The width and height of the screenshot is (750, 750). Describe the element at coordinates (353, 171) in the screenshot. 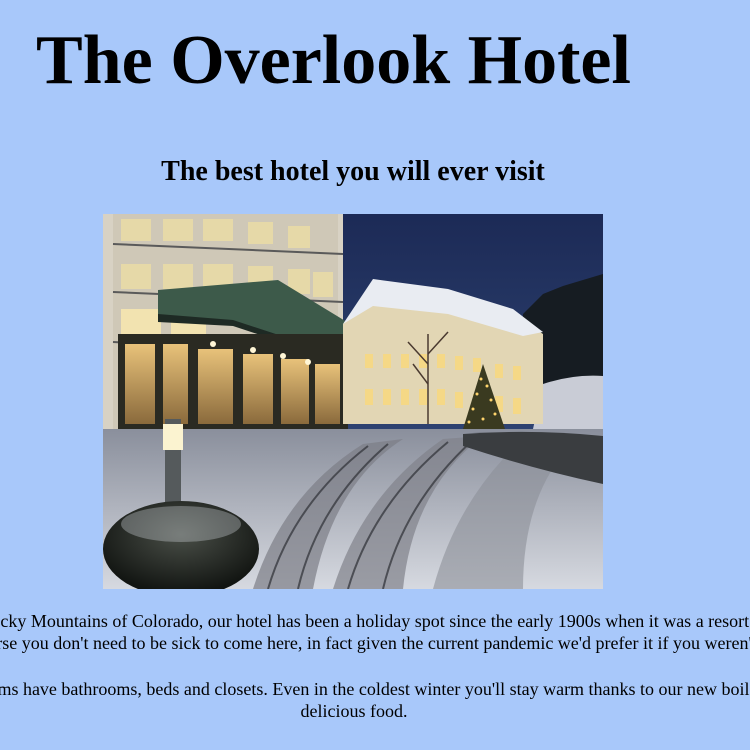

I see `page-subtitle: The best hotel you will ever visit` at that location.